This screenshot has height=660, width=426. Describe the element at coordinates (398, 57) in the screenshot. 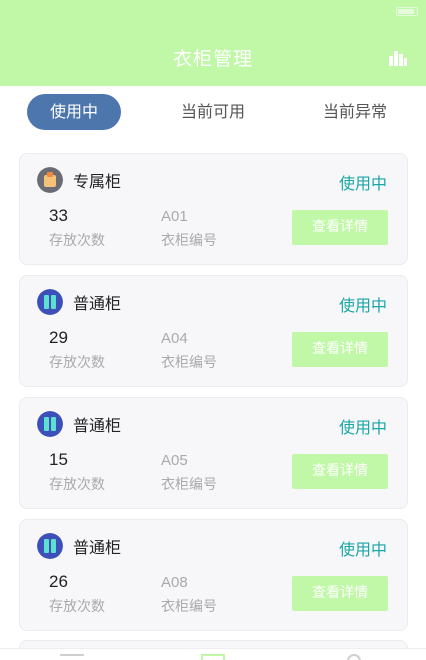

I see `bar-chart-icon` at that location.